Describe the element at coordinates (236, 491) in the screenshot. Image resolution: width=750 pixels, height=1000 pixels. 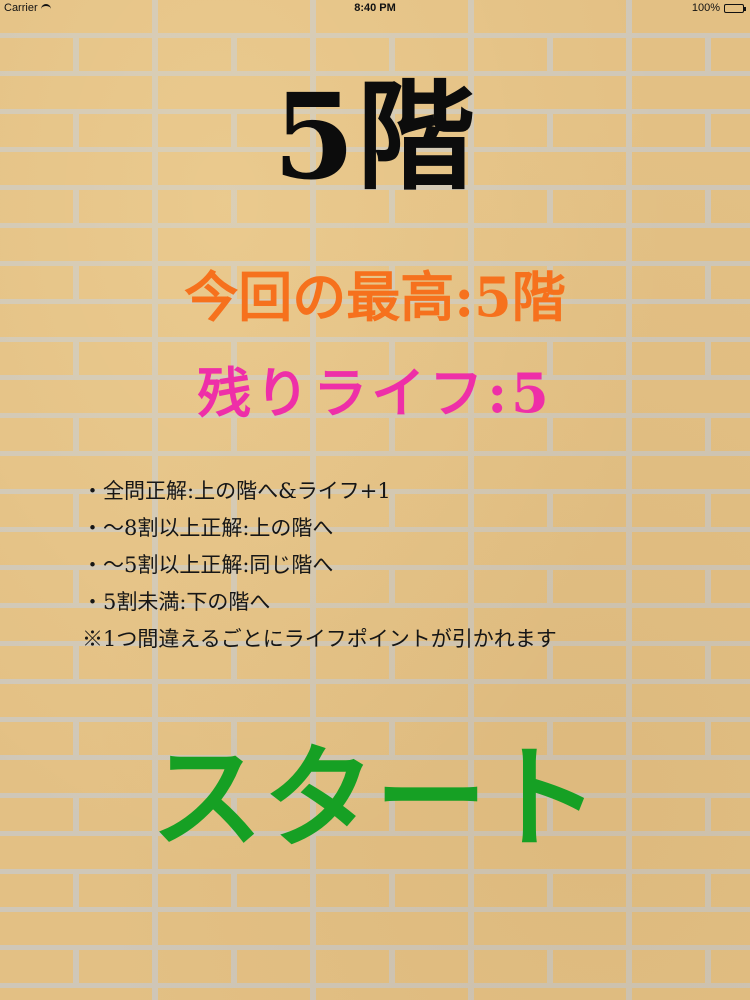
I see `rule-item: ・全問正解:上の階へ&ライフ+1` at that location.